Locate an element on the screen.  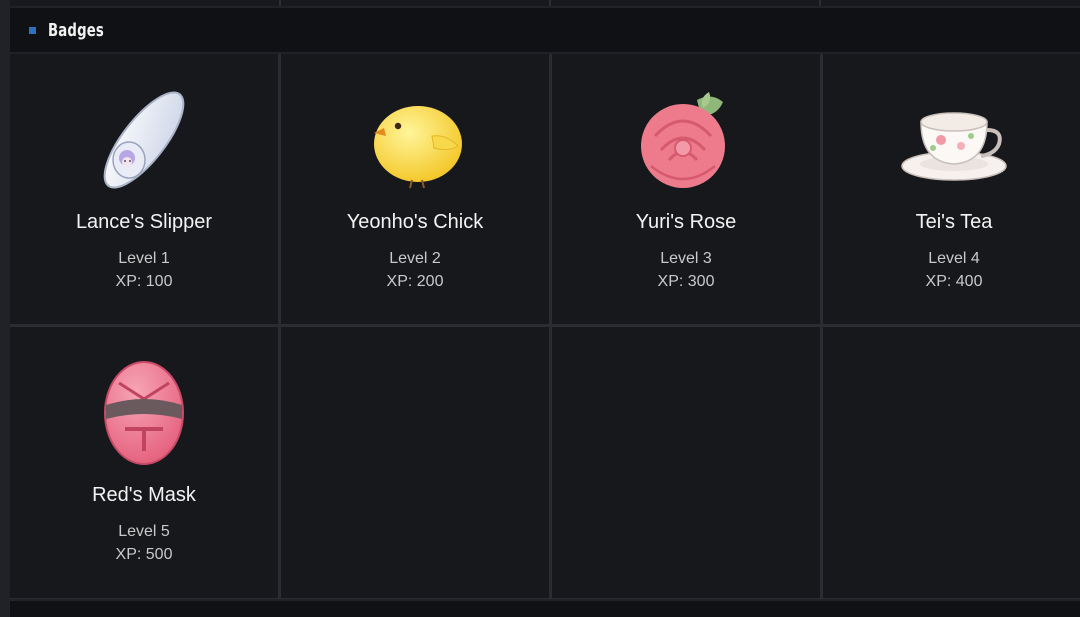
slipper-icon is located at coordinates (144, 140).